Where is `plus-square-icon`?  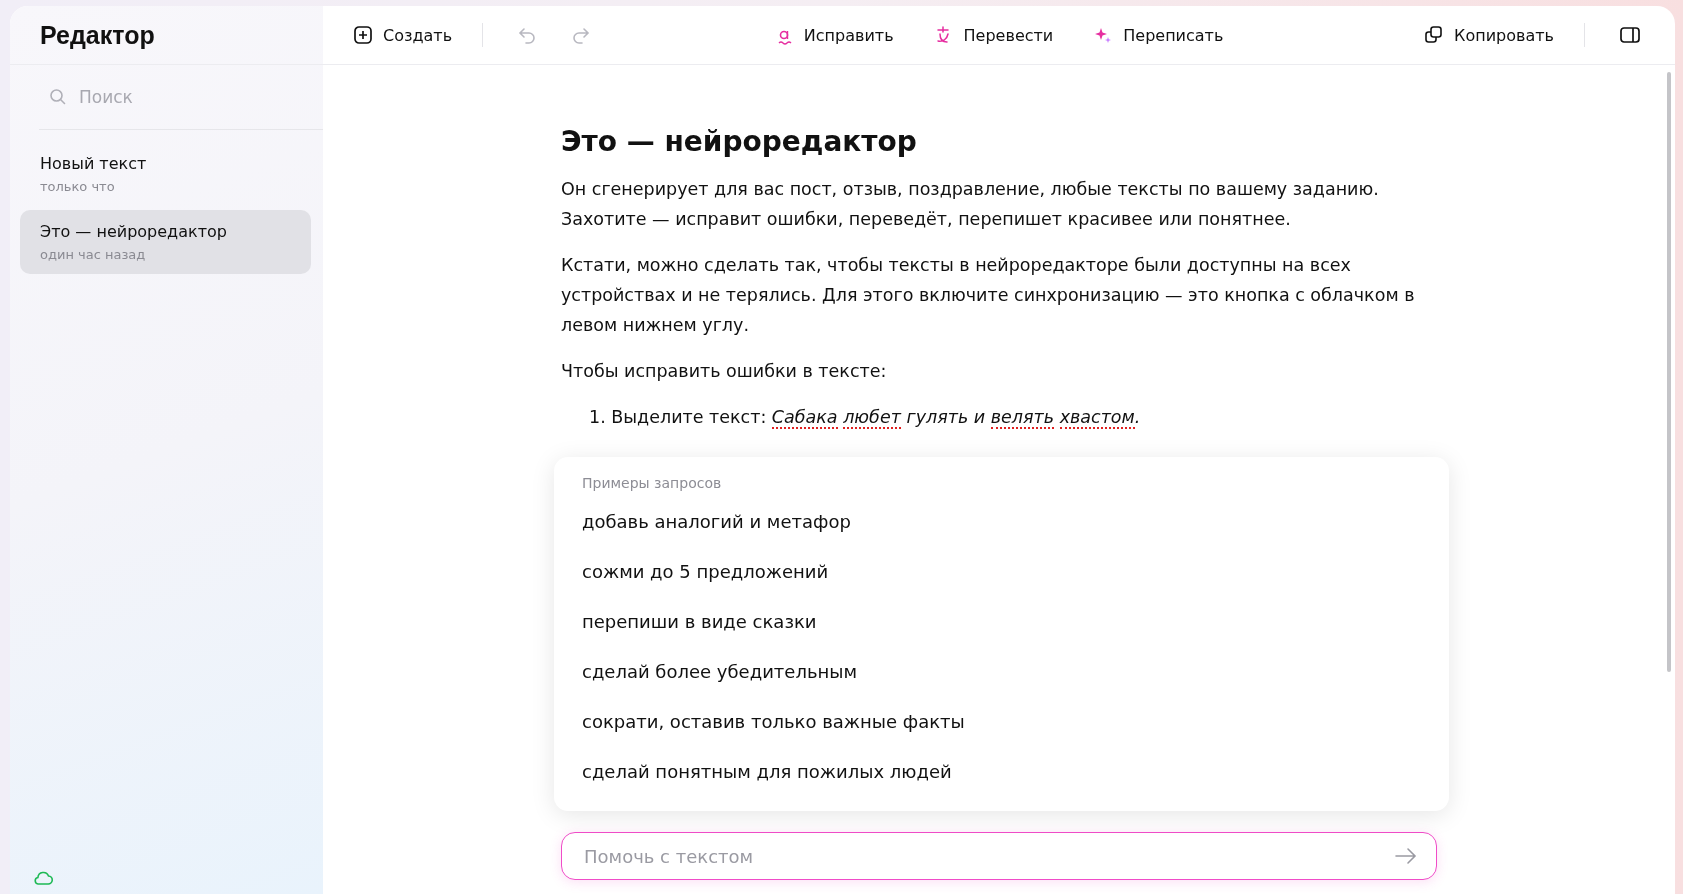 plus-square-icon is located at coordinates (363, 35).